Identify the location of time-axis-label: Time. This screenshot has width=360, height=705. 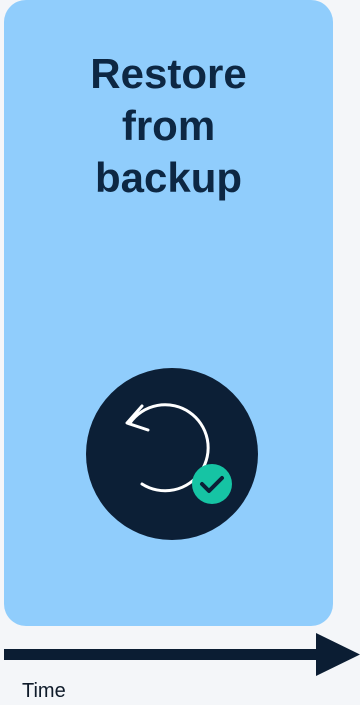
(44, 691).